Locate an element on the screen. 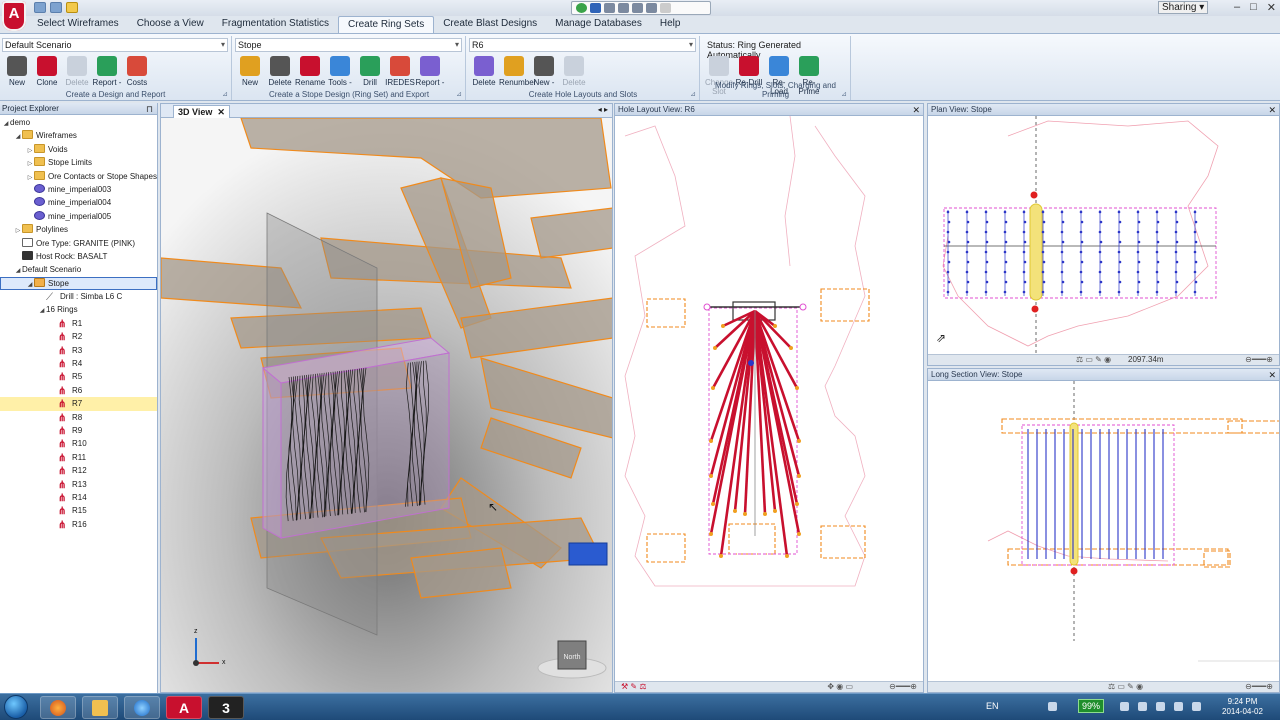 Image resolution: width=1280 pixels, height=720 pixels. tree-item-r16: R16 is located at coordinates (78, 524).